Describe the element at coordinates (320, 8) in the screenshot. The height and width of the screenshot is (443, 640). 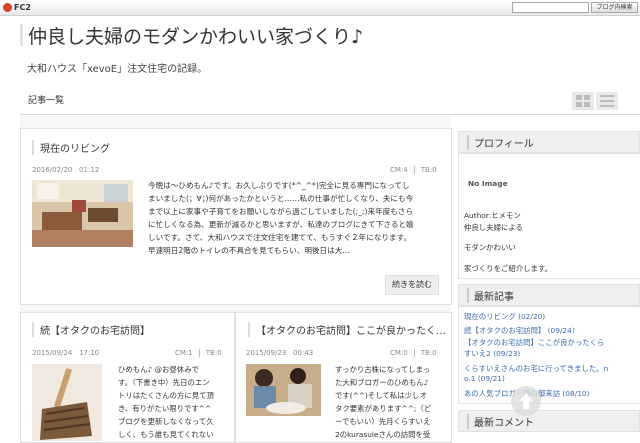
I see `fc2-toolbar: FC2 ブログ内検索` at that location.